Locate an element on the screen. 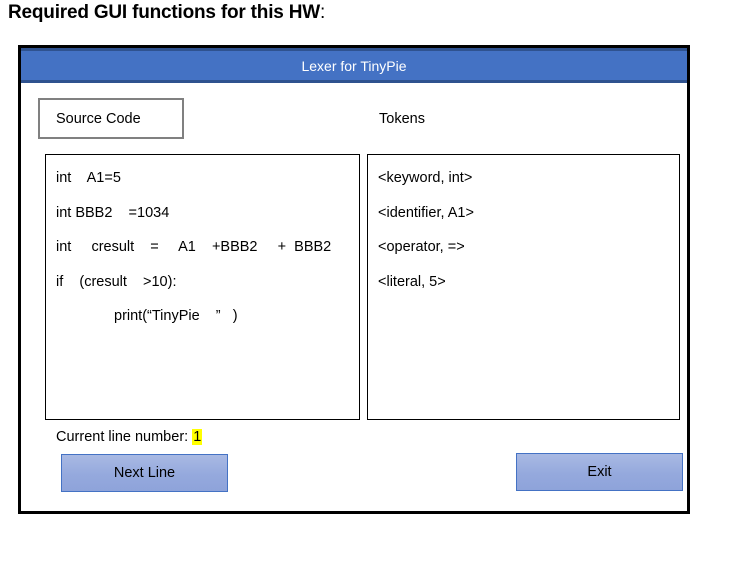 The width and height of the screenshot is (750, 572). next-line-button: Next Line is located at coordinates (144, 473).